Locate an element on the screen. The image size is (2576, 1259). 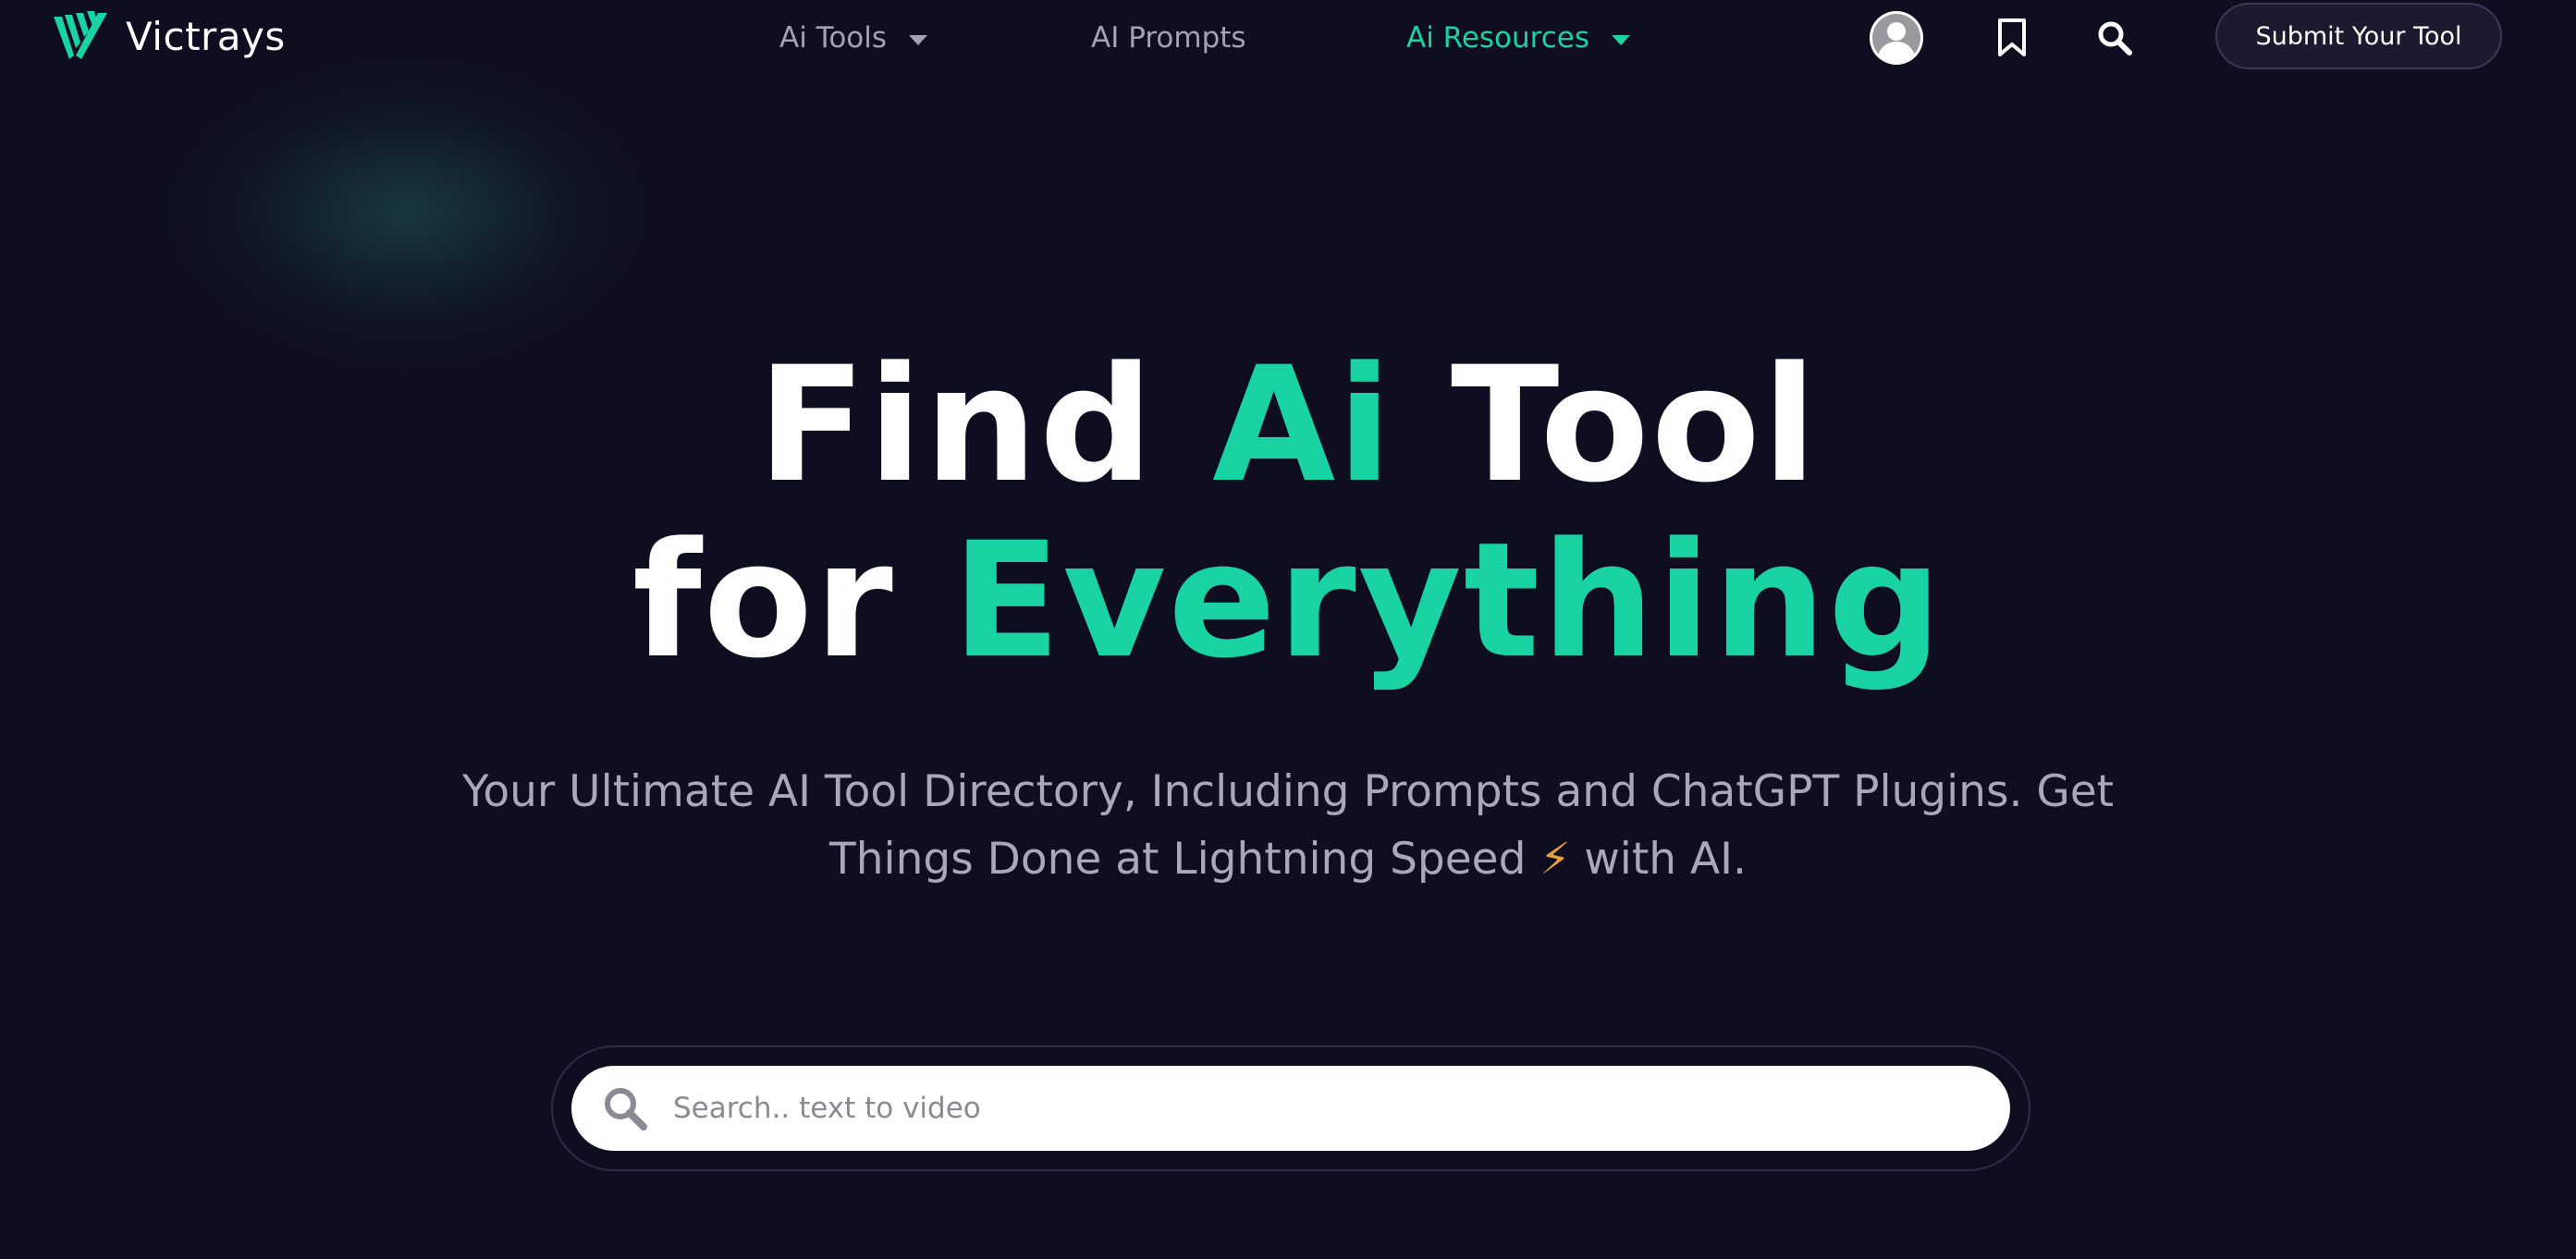
hero-title-text: for is located at coordinates (792, 600).